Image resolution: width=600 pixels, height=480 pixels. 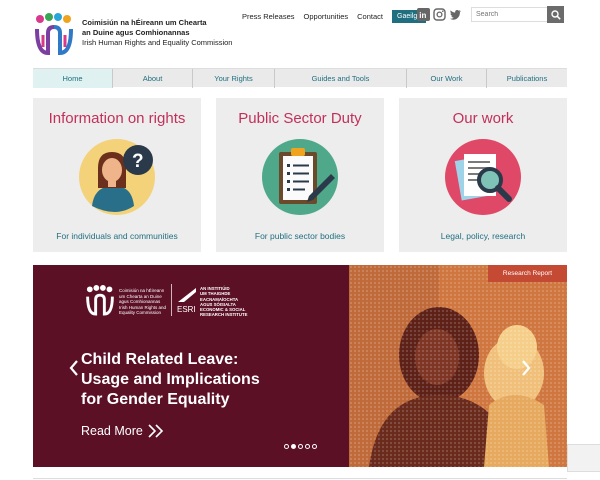 I want to click on slider-dots, so click(x=300, y=446).